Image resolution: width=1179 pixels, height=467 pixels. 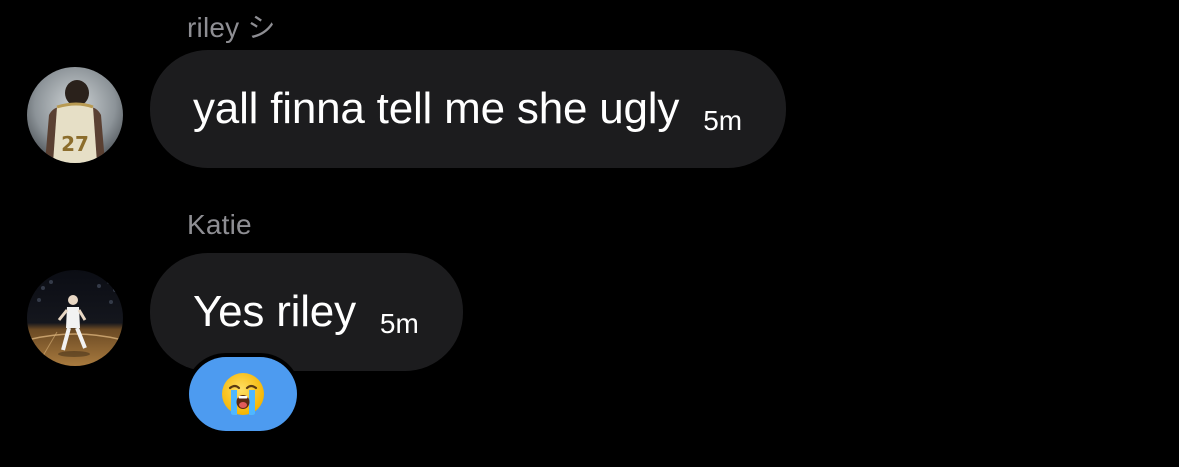 I want to click on message-text: Yes riley, so click(x=274, y=311).